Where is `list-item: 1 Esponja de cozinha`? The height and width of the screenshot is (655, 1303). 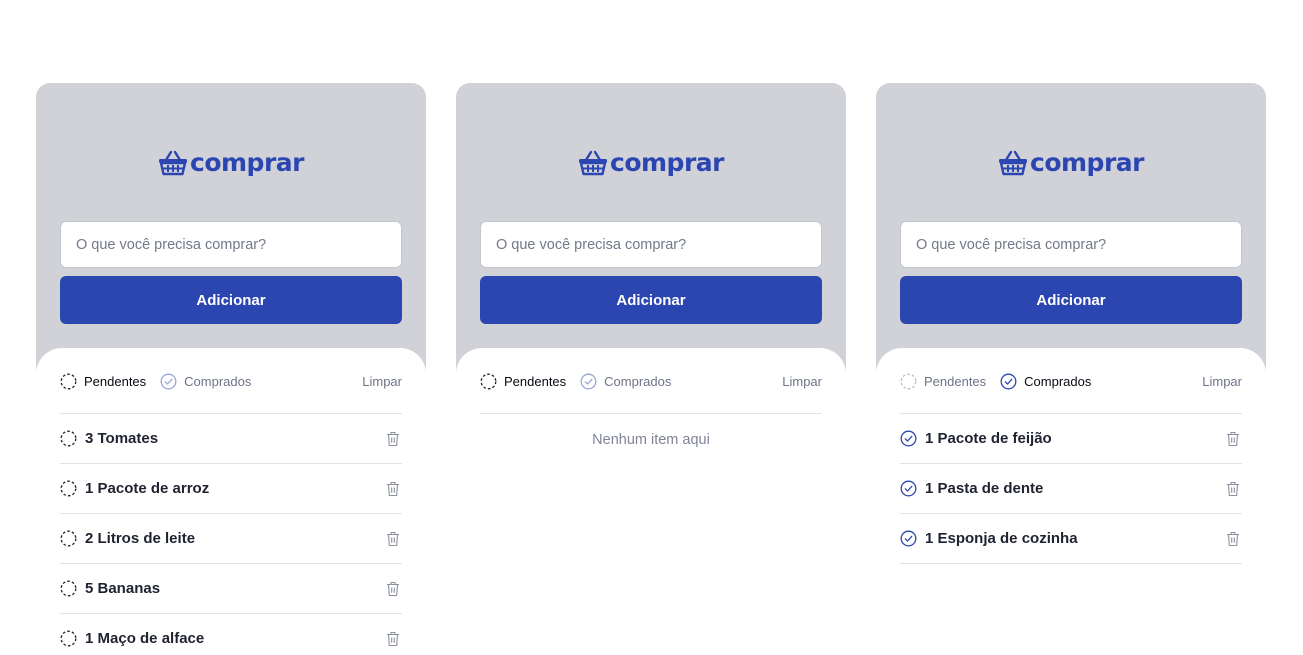
list-item: 1 Esponja de cozinha is located at coordinates (1071, 539).